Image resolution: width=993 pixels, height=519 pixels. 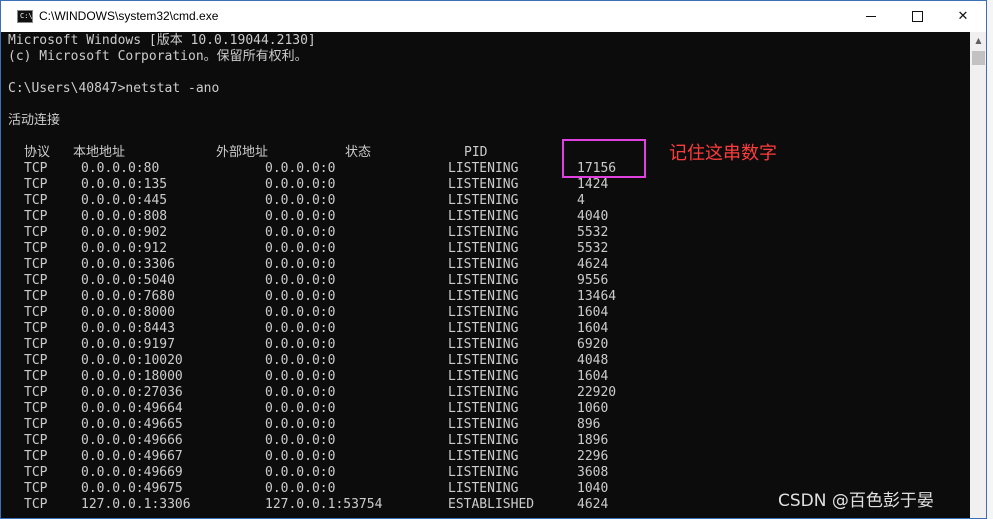 I want to click on cell-pid: 1896, so click(x=593, y=440).